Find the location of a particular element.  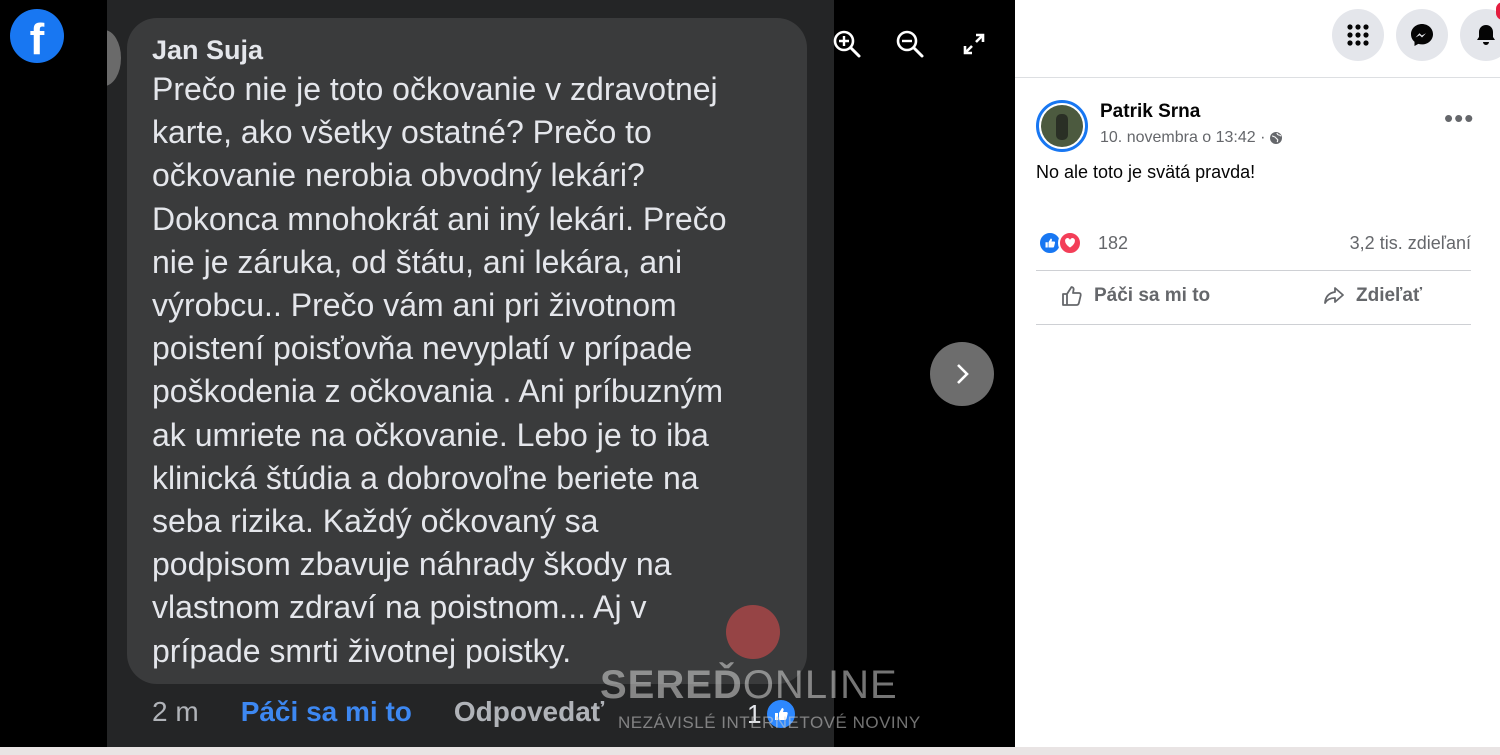

messenger-icon is located at coordinates (1422, 35).